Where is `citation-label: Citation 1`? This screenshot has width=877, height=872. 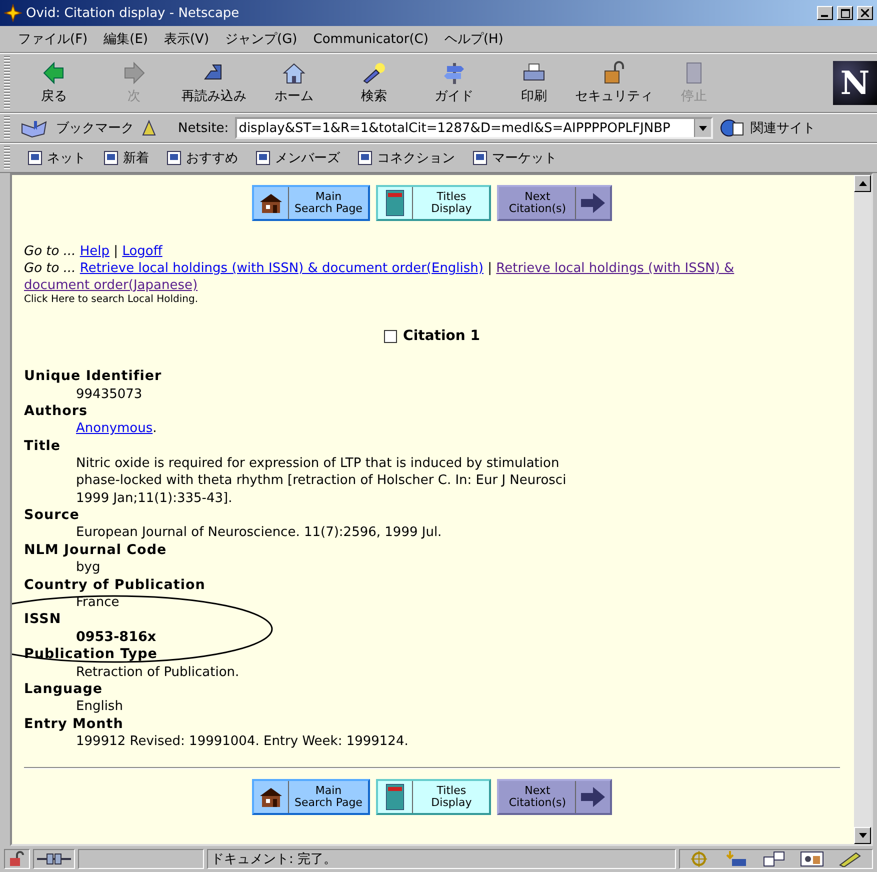
citation-label: Citation 1 is located at coordinates (441, 336).